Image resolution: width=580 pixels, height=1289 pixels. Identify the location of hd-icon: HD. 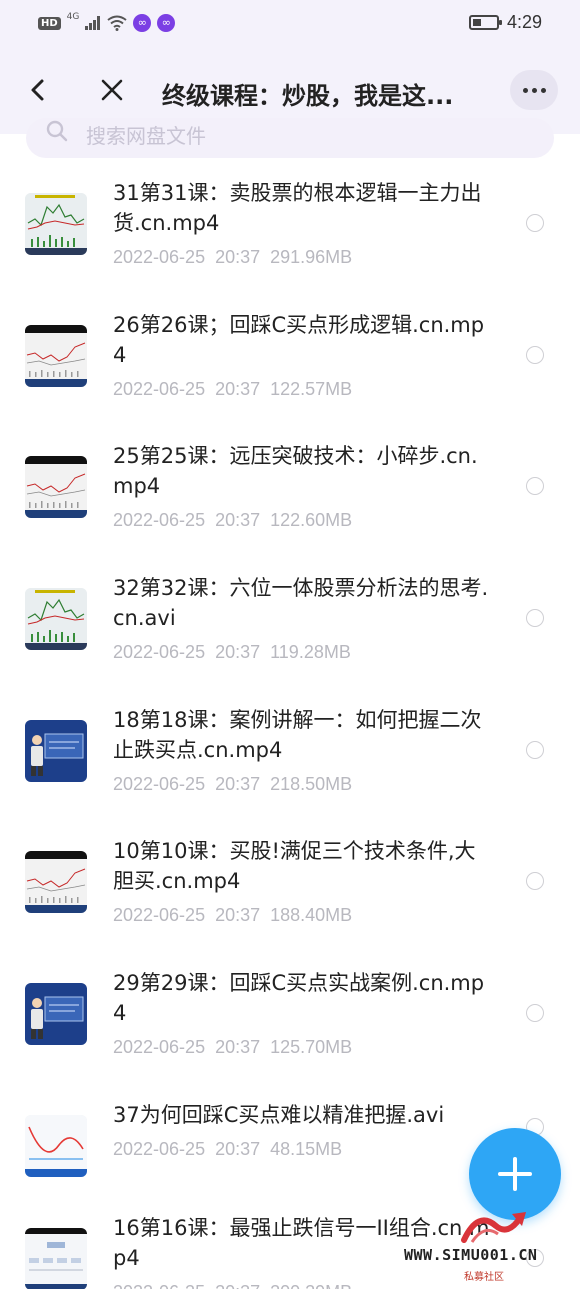
(49, 23).